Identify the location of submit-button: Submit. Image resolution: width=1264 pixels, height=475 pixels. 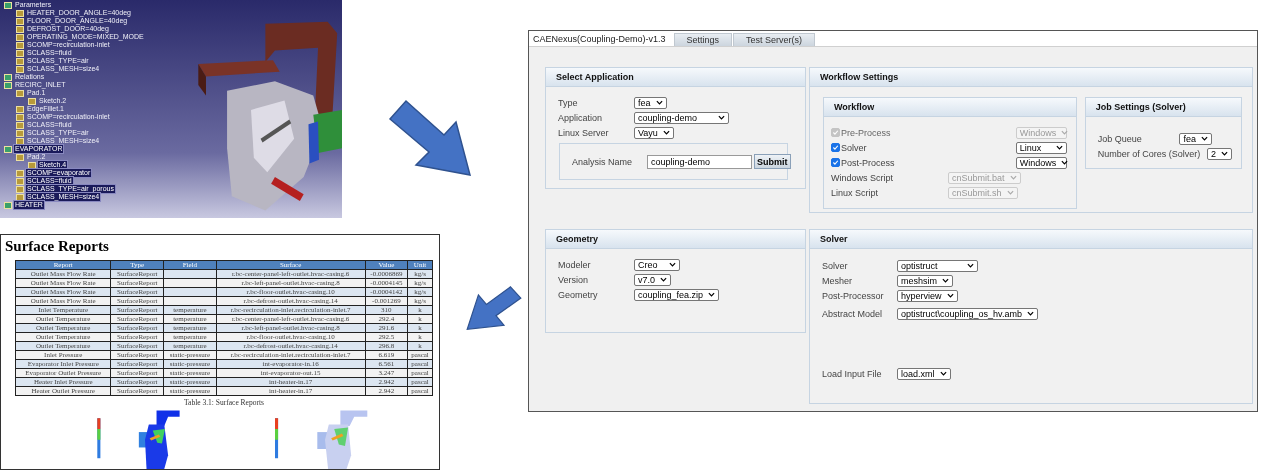
(772, 161).